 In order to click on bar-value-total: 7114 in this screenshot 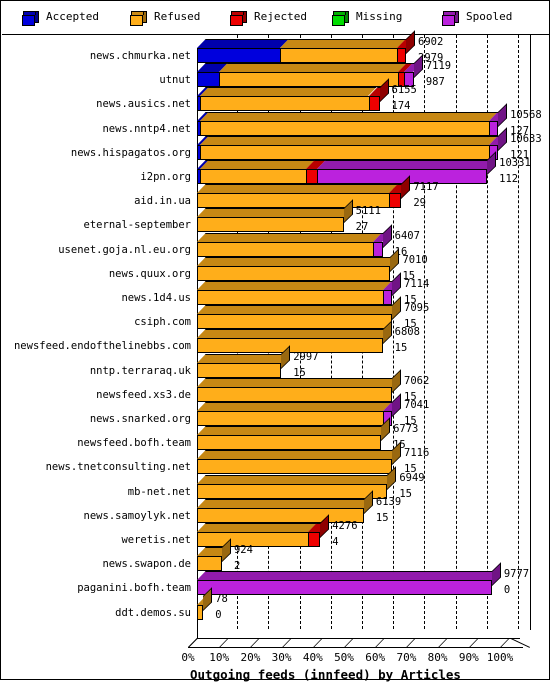, I will do `click(417, 284)`.